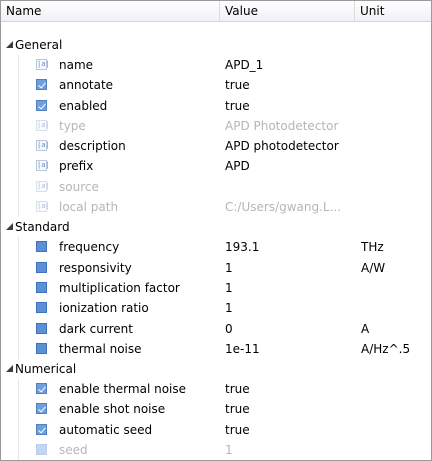 This screenshot has height=461, width=432. I want to click on property-row-enabled: enabled true, so click(216, 105).